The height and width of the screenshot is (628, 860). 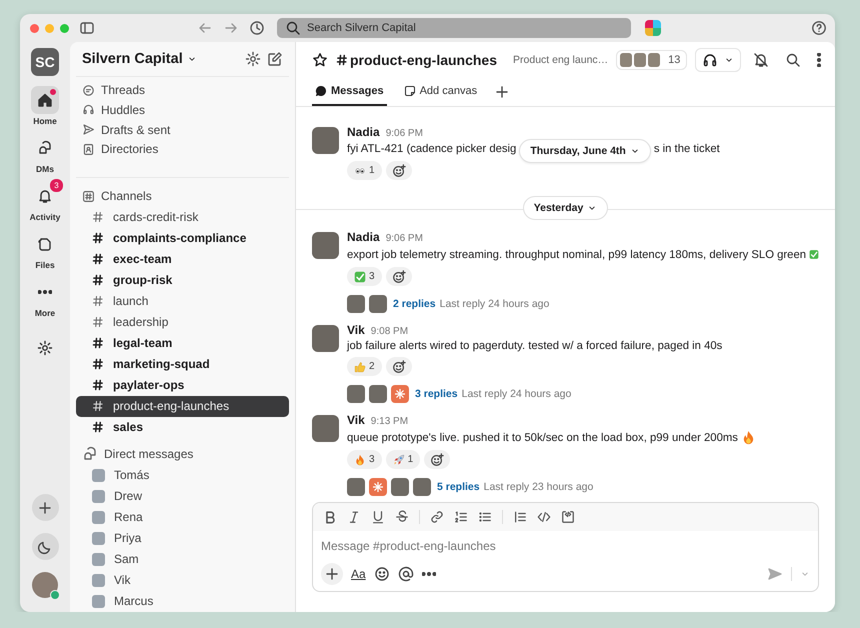 I want to click on rail-item: Files, so click(x=45, y=250).